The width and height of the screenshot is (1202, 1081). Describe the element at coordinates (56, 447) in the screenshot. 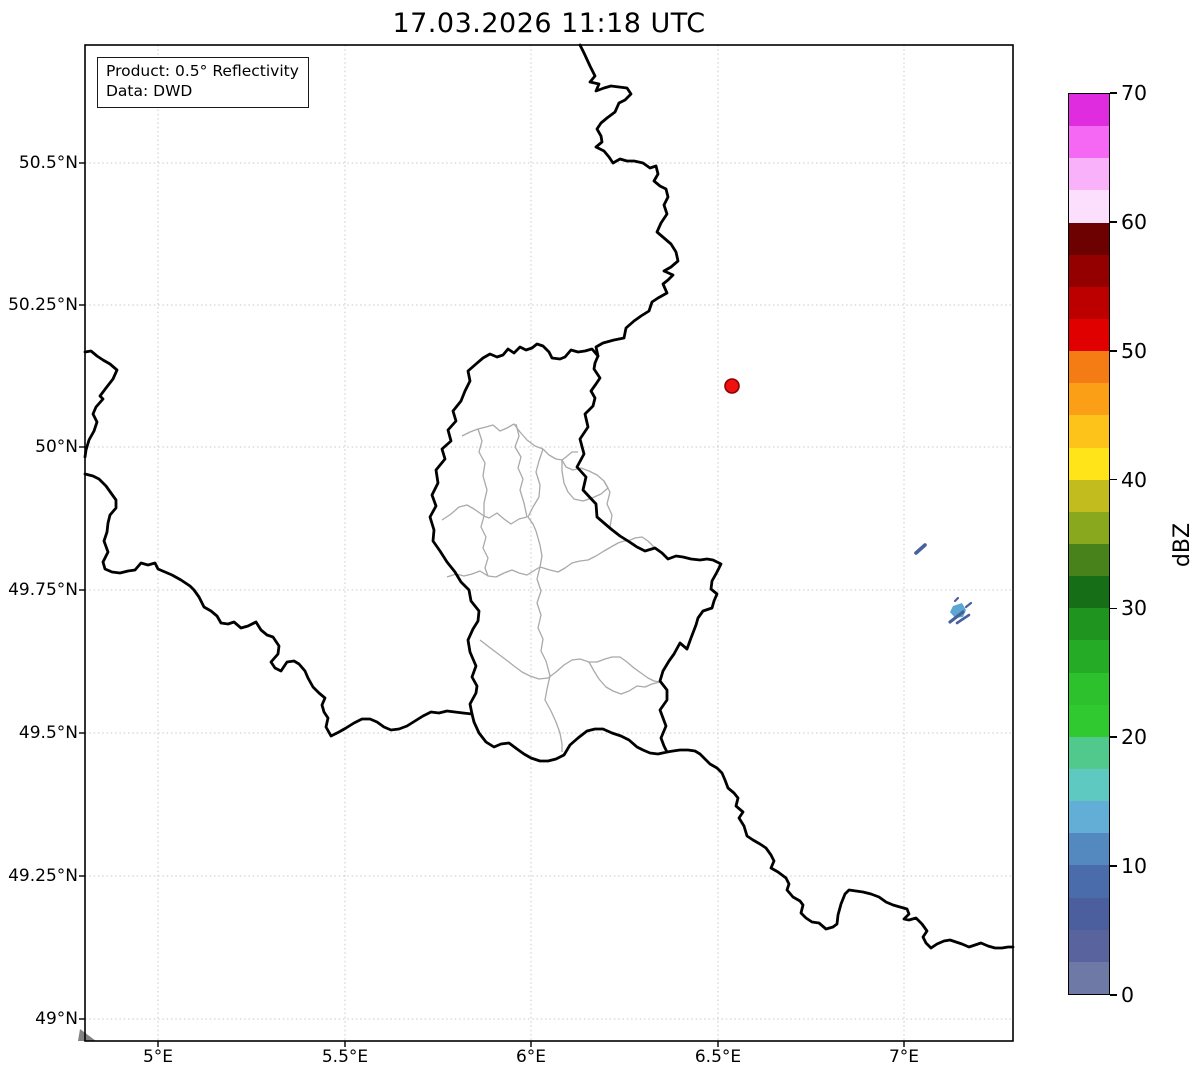

I see `y-tick-label: 50°N` at that location.